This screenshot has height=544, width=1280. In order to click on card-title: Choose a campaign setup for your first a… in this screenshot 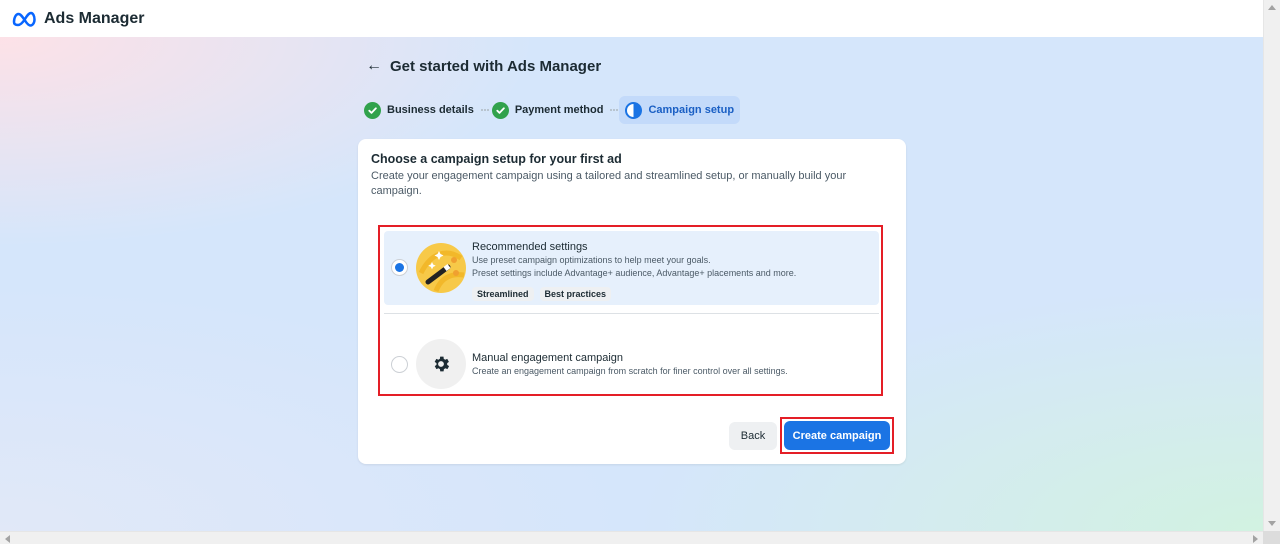, I will do `click(496, 159)`.